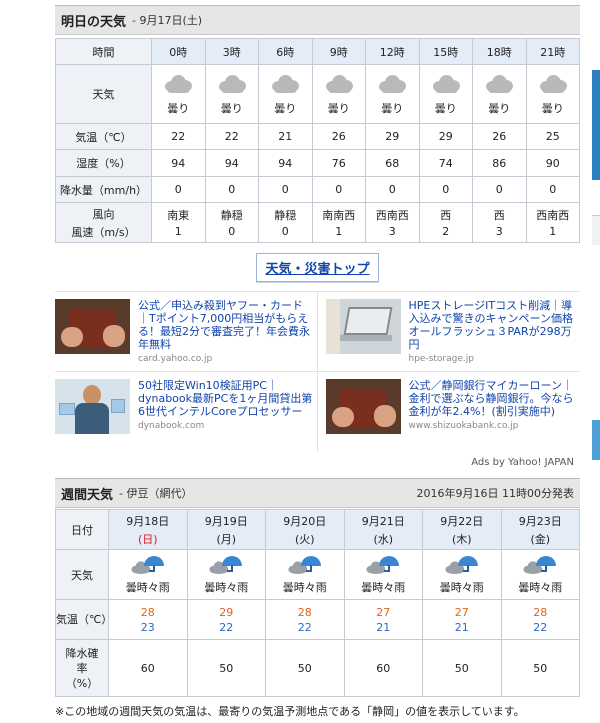  I want to click on laptop-photo, so click(363, 326).